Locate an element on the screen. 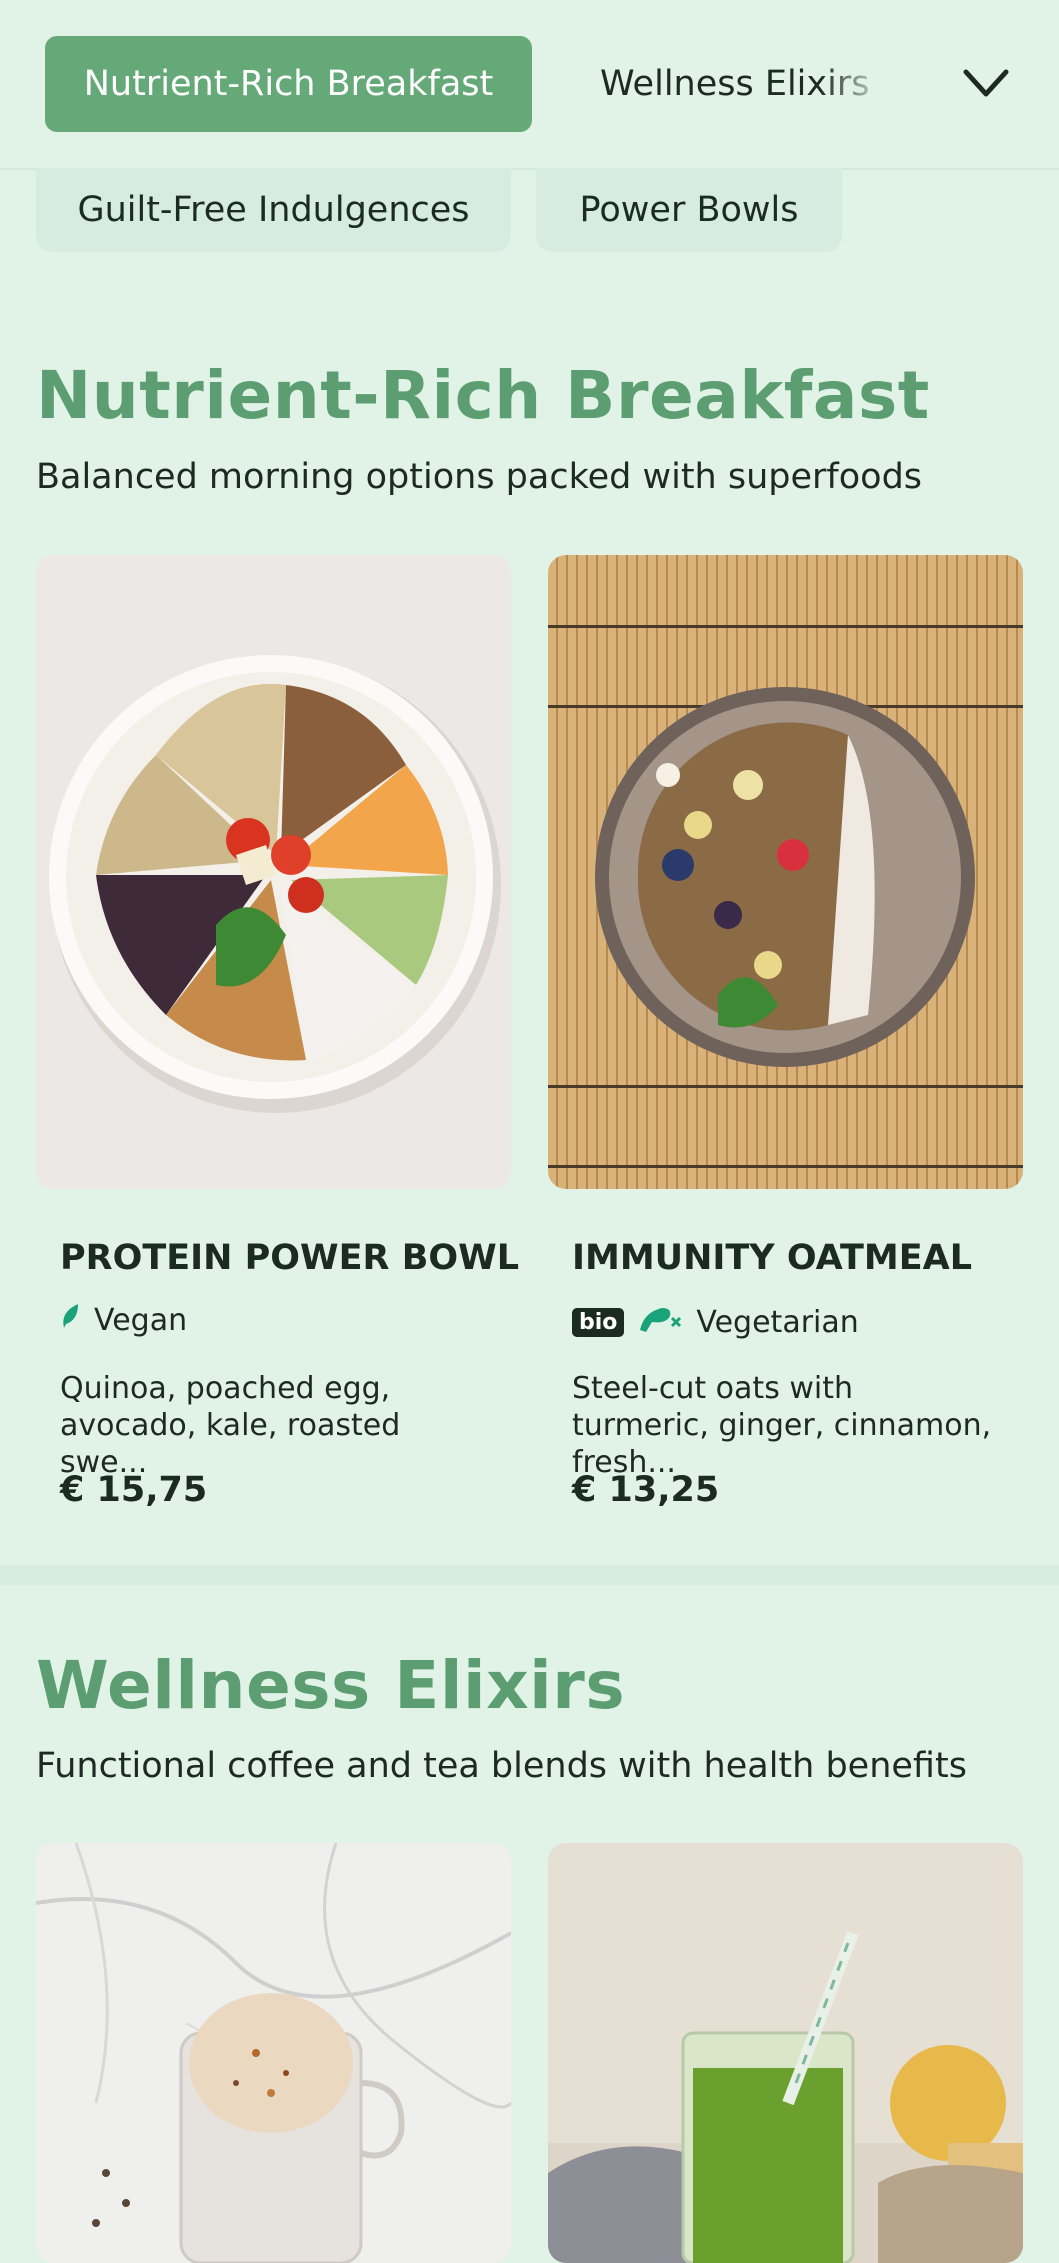 This screenshot has height=2263, width=1059. tag-label: Vegetarian is located at coordinates (777, 1322).